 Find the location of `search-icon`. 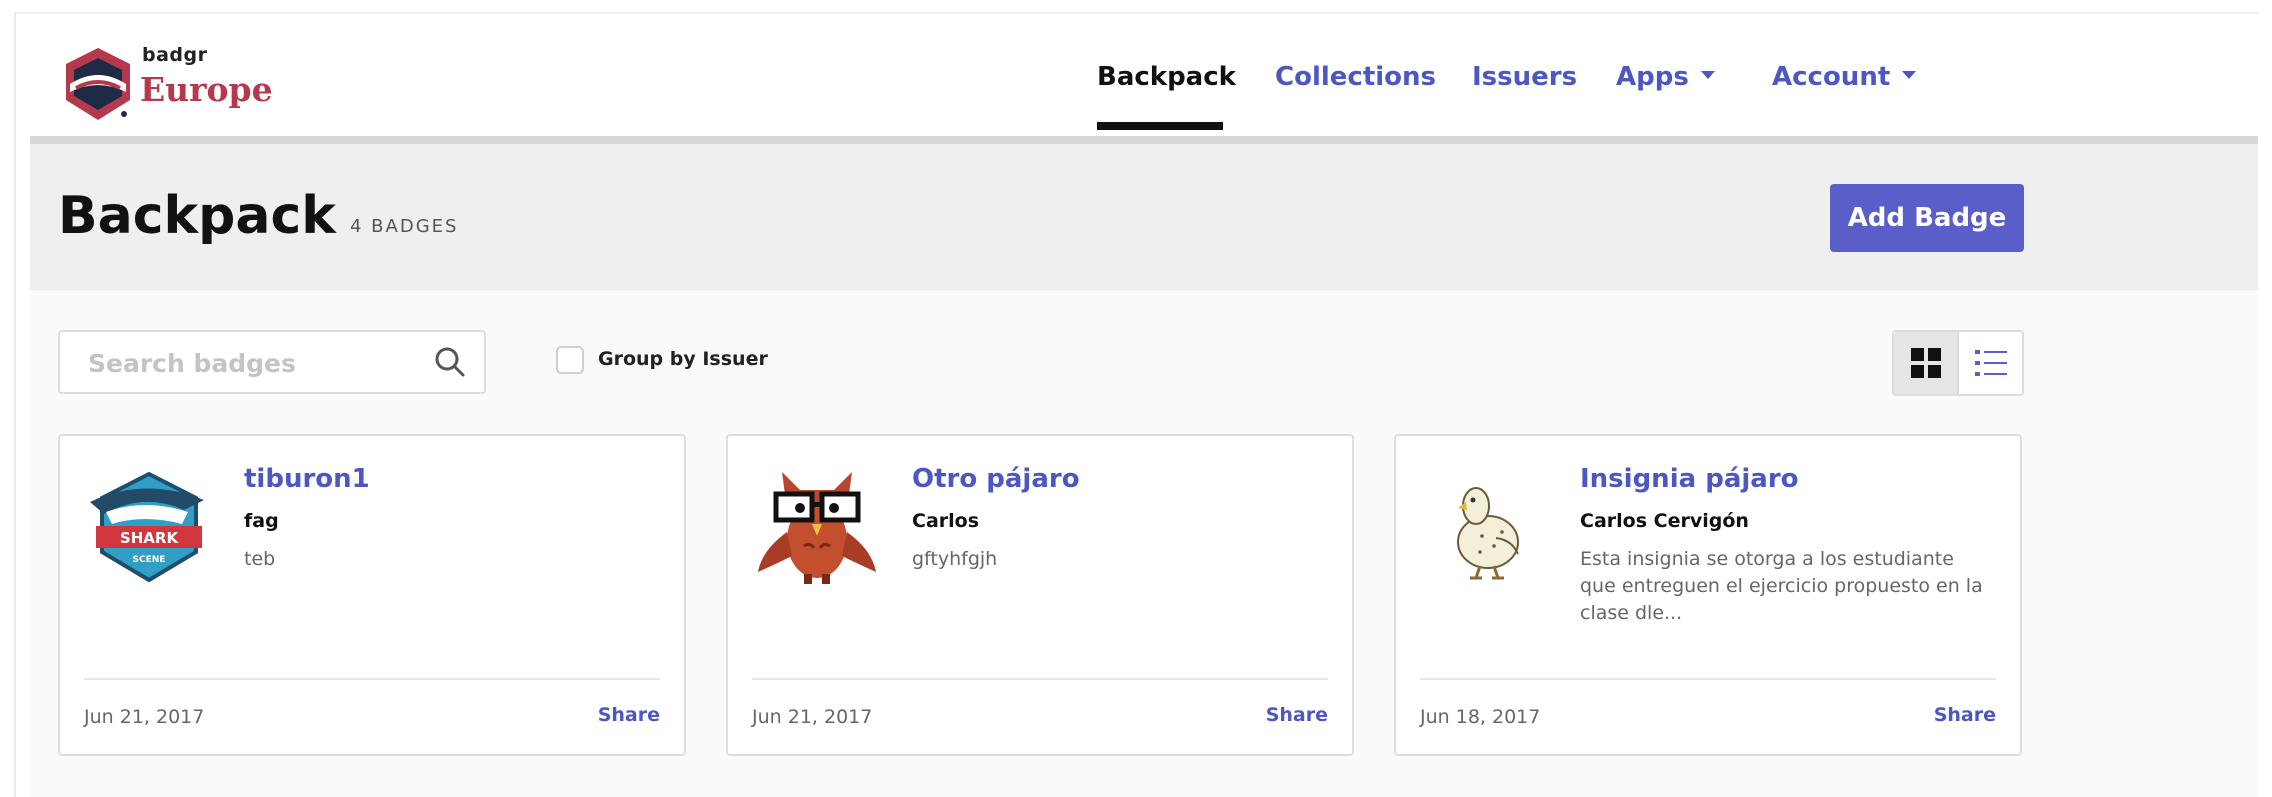

search-icon is located at coordinates (450, 362).